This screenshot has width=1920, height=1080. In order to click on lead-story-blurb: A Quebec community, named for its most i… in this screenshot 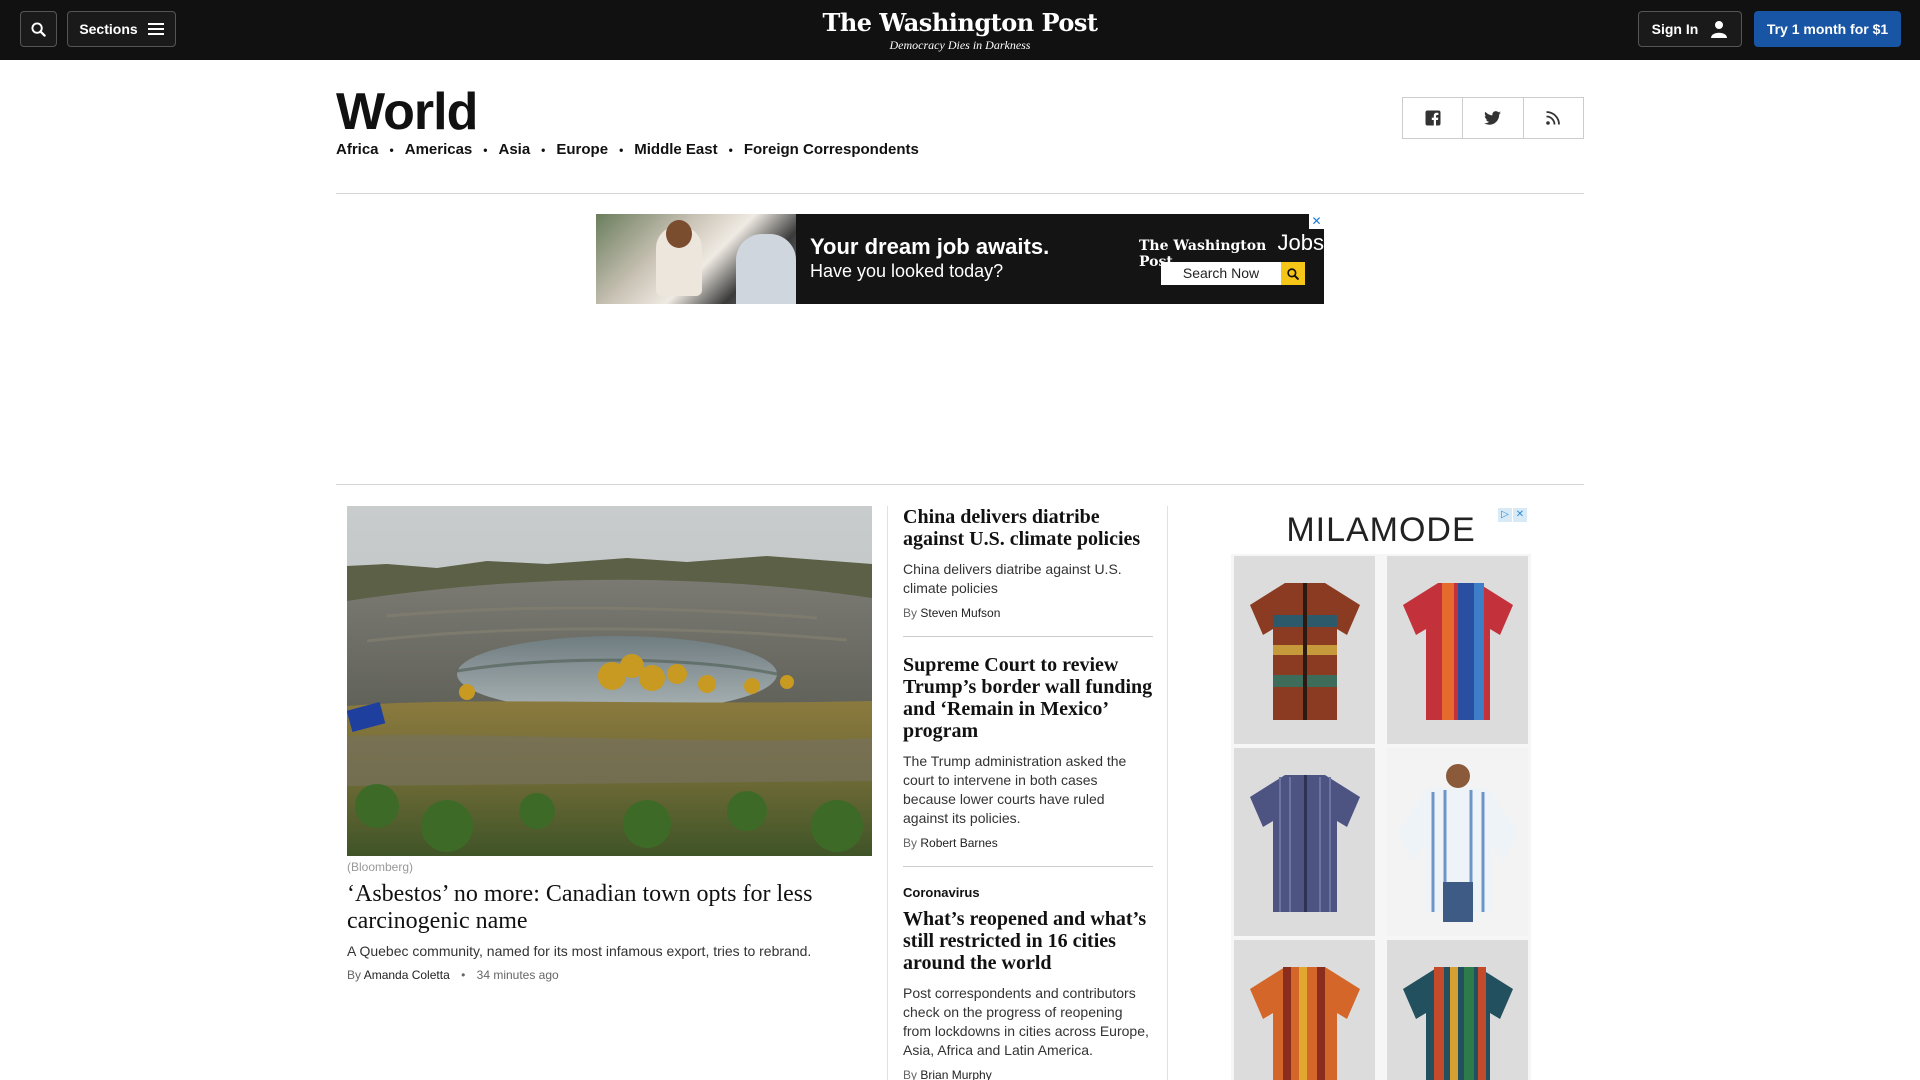, I will do `click(579, 951)`.